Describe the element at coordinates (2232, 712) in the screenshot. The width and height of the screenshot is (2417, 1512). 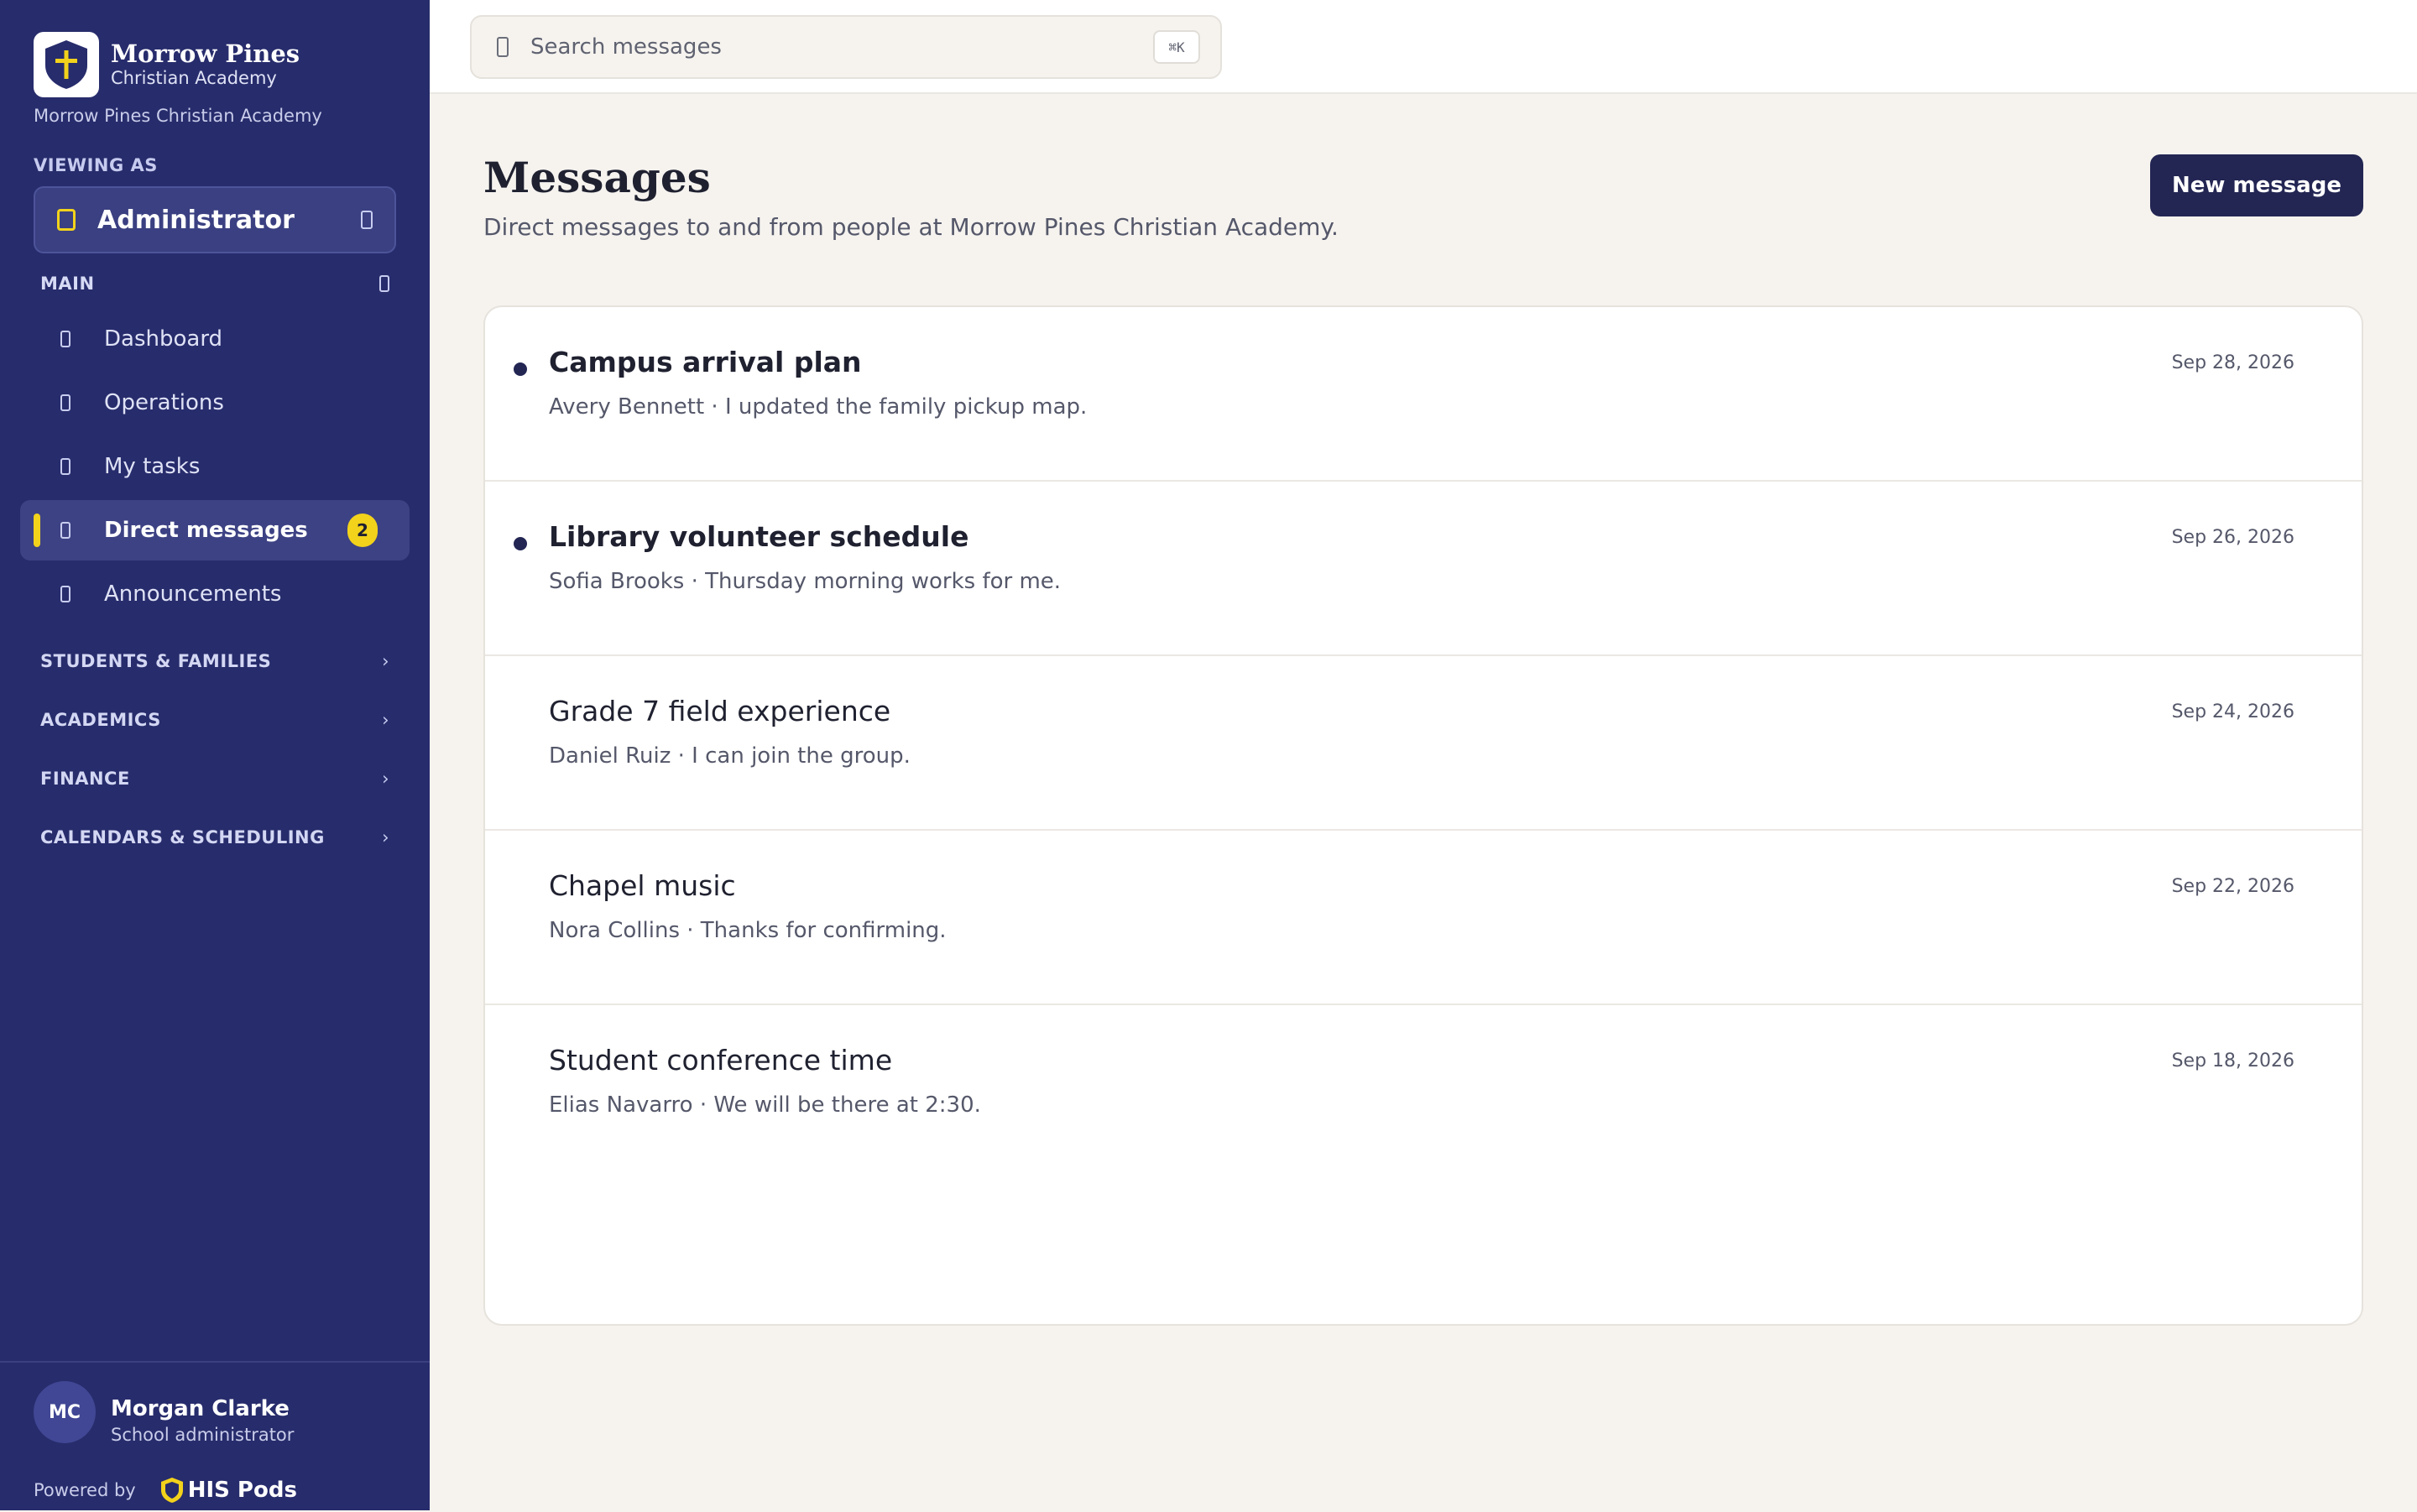
I see `message-date: Sep 24, 2026` at that location.